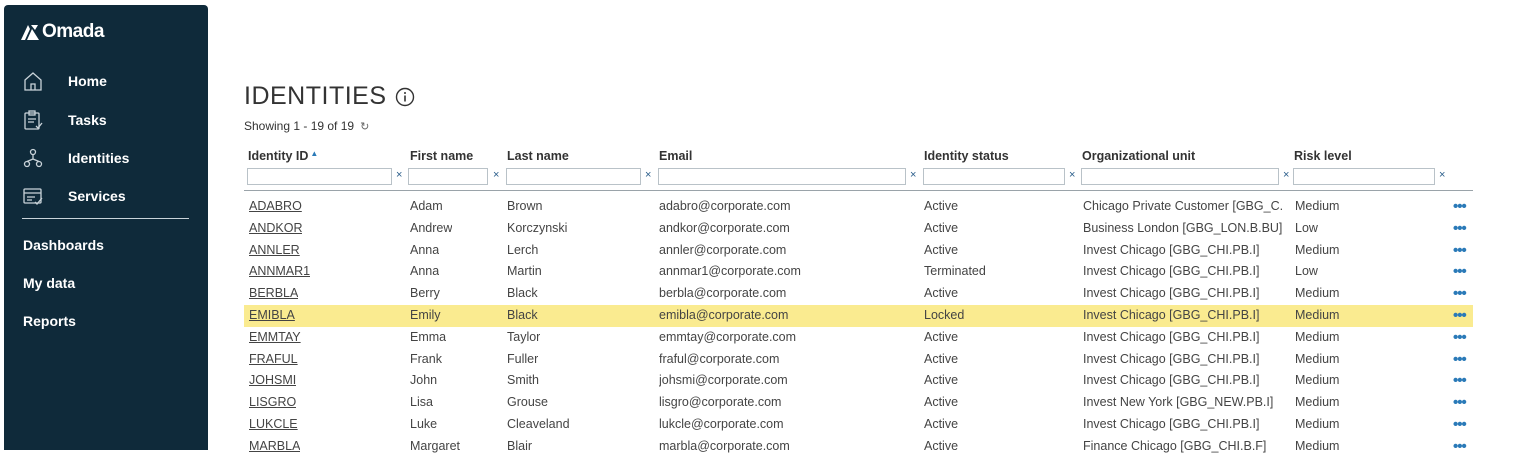 This screenshot has width=1513, height=458. Describe the element at coordinates (858, 190) in the screenshot. I see `table-header-divider` at that location.